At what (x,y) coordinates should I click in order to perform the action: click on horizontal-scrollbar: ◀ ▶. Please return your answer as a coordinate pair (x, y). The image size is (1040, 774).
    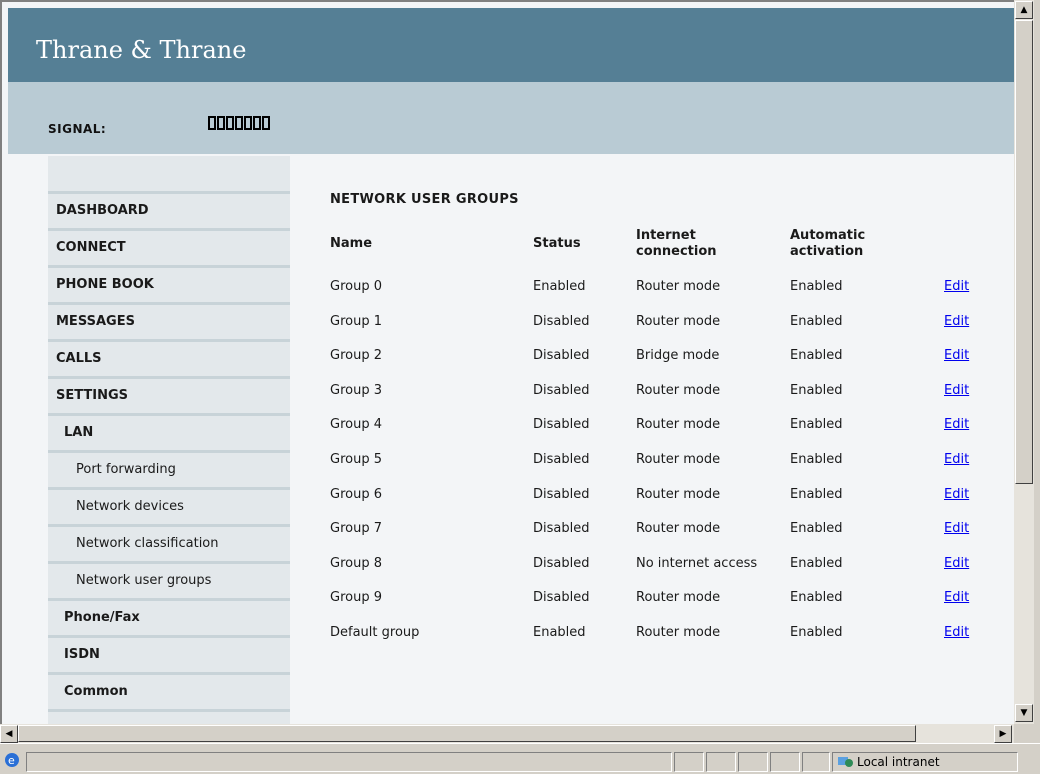
    Looking at the image, I should click on (507, 733).